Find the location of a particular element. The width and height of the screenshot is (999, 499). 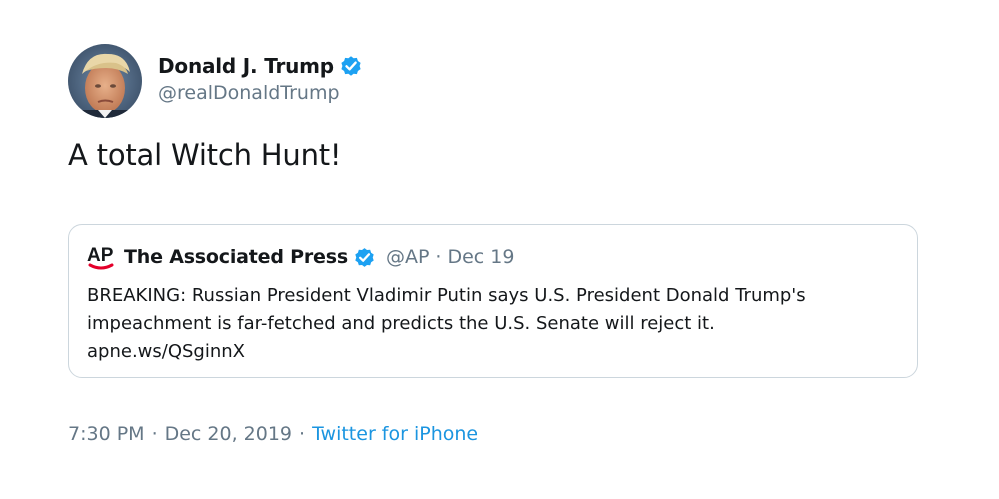

quoted-author-name: The Associated Press is located at coordinates (236, 257).